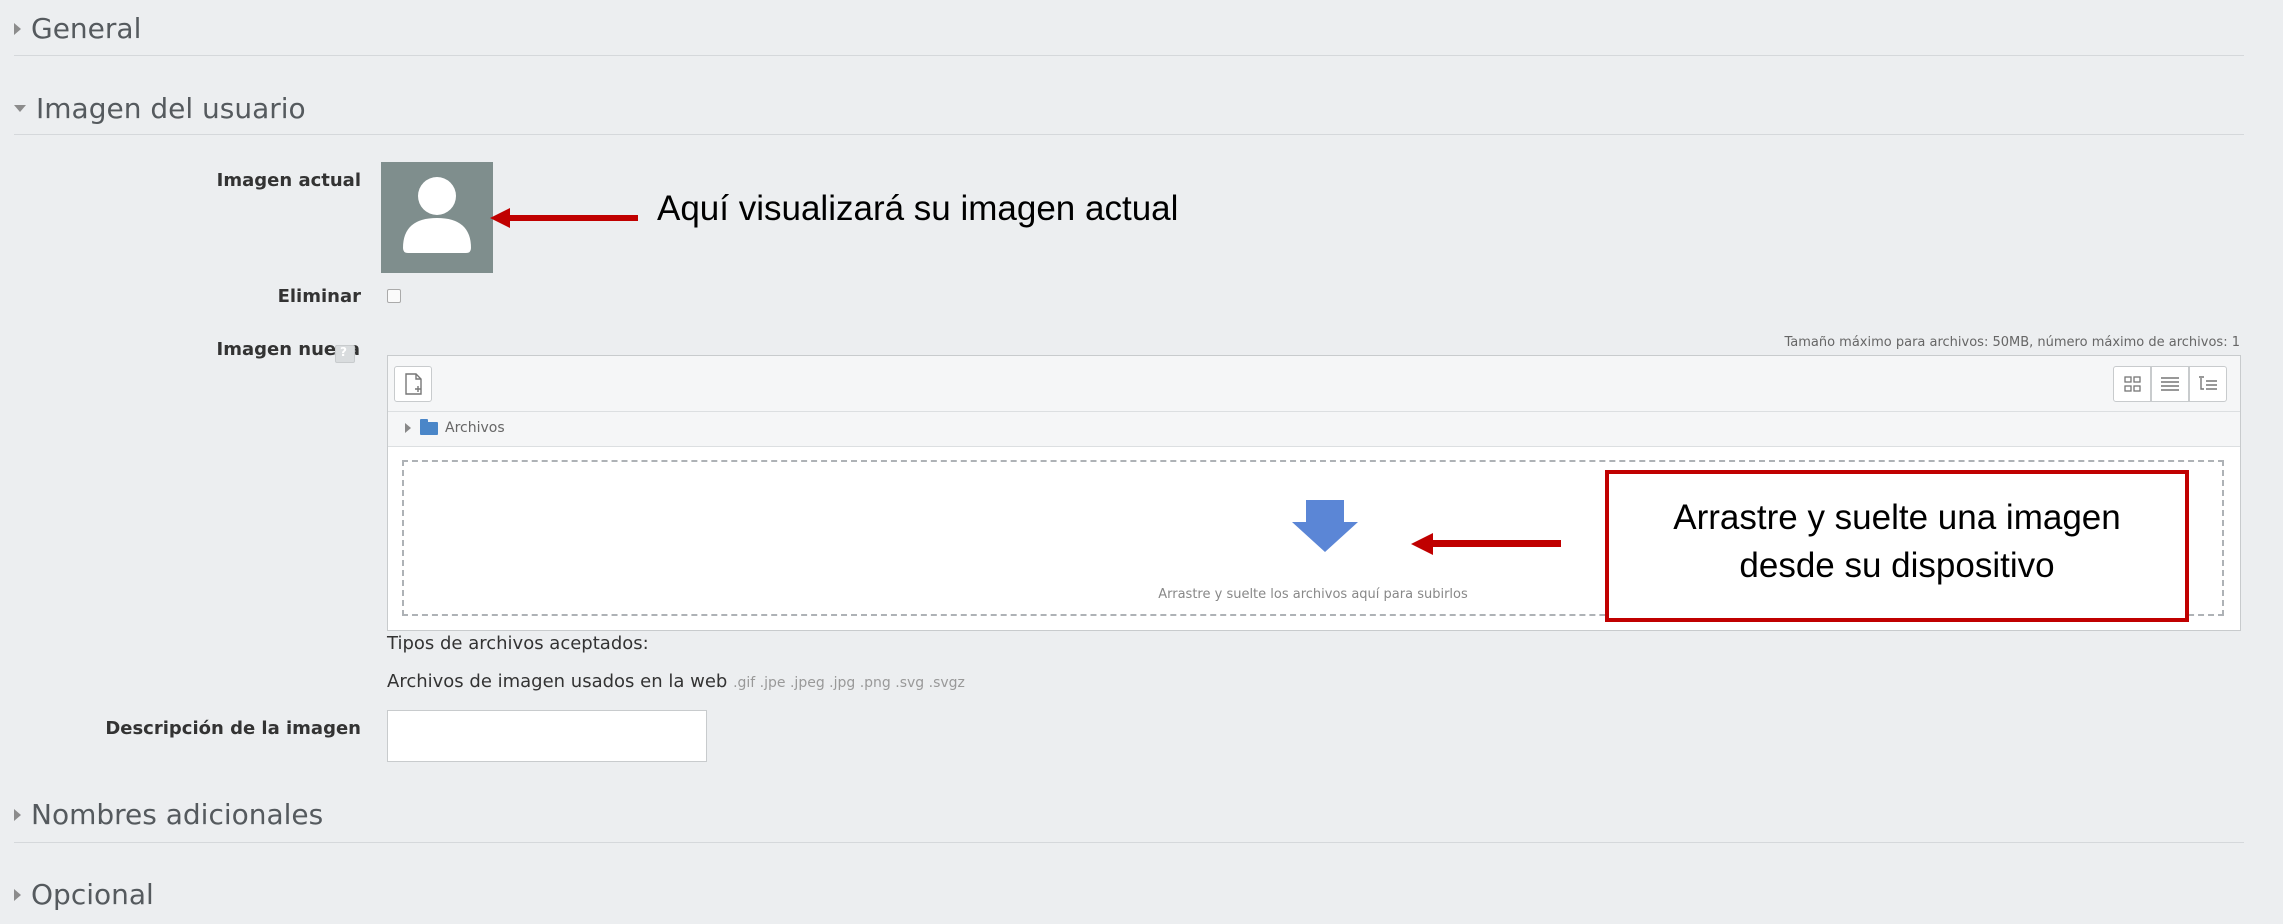 This screenshot has height=924, width=2283. Describe the element at coordinates (233, 728) in the screenshot. I see `image-description-label: Descripción de la imagen` at that location.